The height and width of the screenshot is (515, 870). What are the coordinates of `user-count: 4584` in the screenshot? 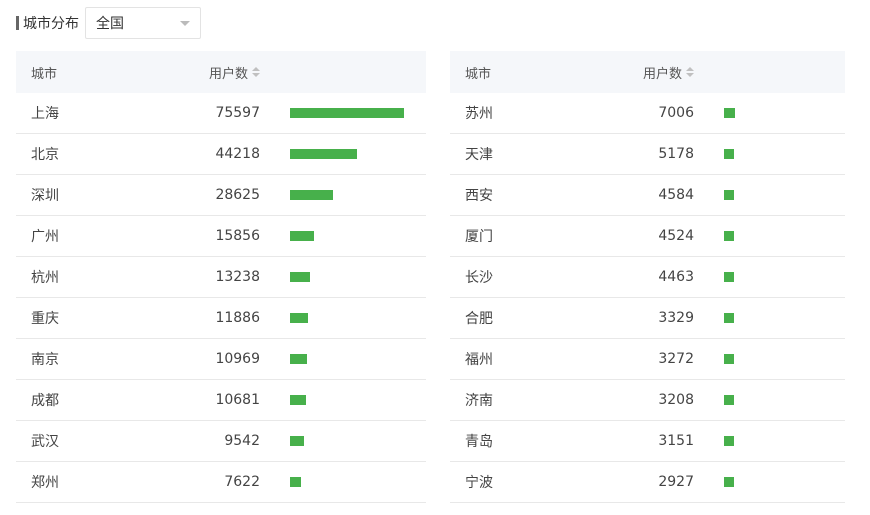 It's located at (676, 195).